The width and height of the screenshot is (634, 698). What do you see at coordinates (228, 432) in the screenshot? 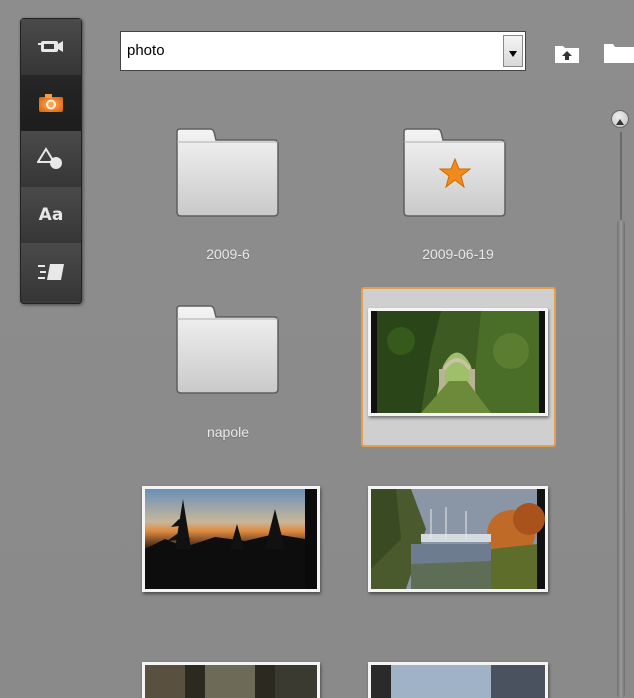
I see `folder-label: napole` at bounding box center [228, 432].